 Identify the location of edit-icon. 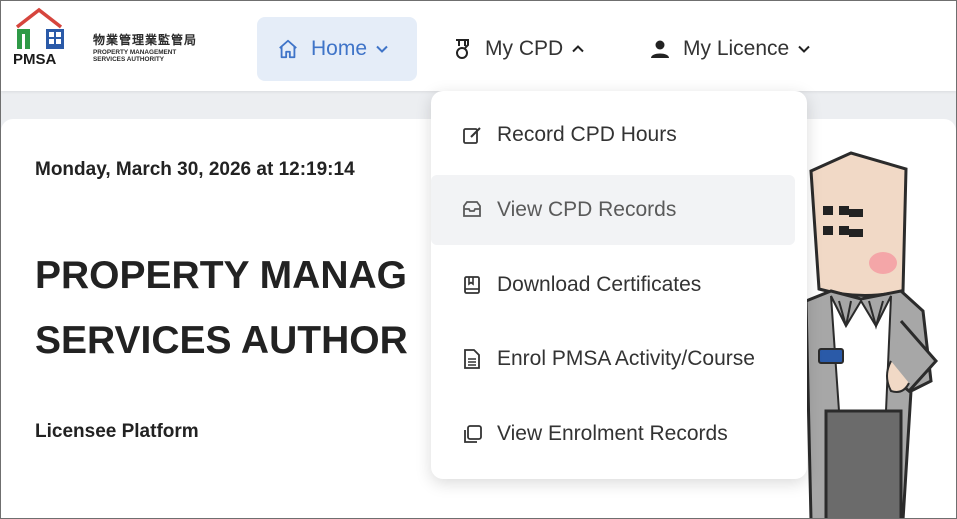
(472, 135).